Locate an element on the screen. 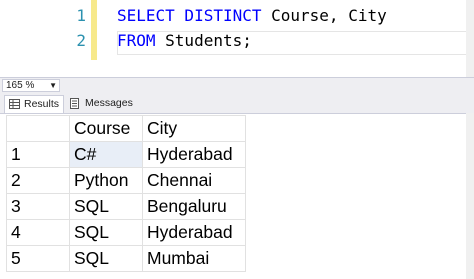 The image size is (474, 279). sql-text: Course, City is located at coordinates (324, 15).